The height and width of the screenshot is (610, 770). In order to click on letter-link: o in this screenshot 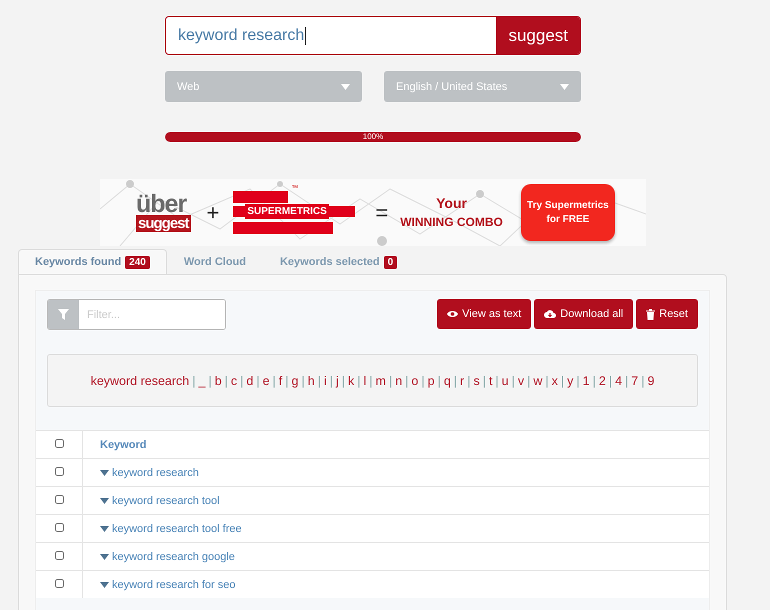, I will do `click(414, 381)`.